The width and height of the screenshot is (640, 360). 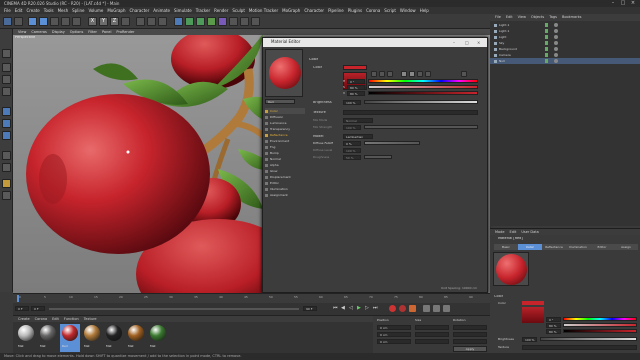 I want to click on array-icon, so click(x=211, y=21).